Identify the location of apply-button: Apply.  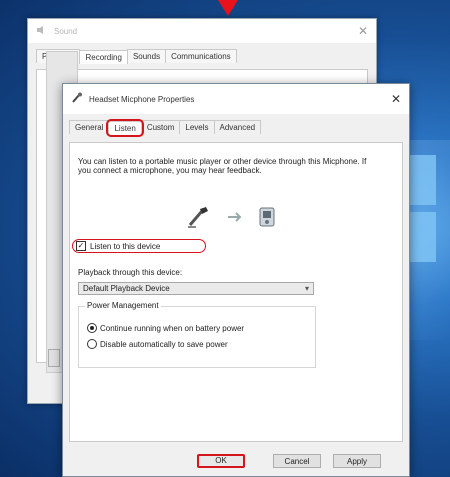
(357, 461).